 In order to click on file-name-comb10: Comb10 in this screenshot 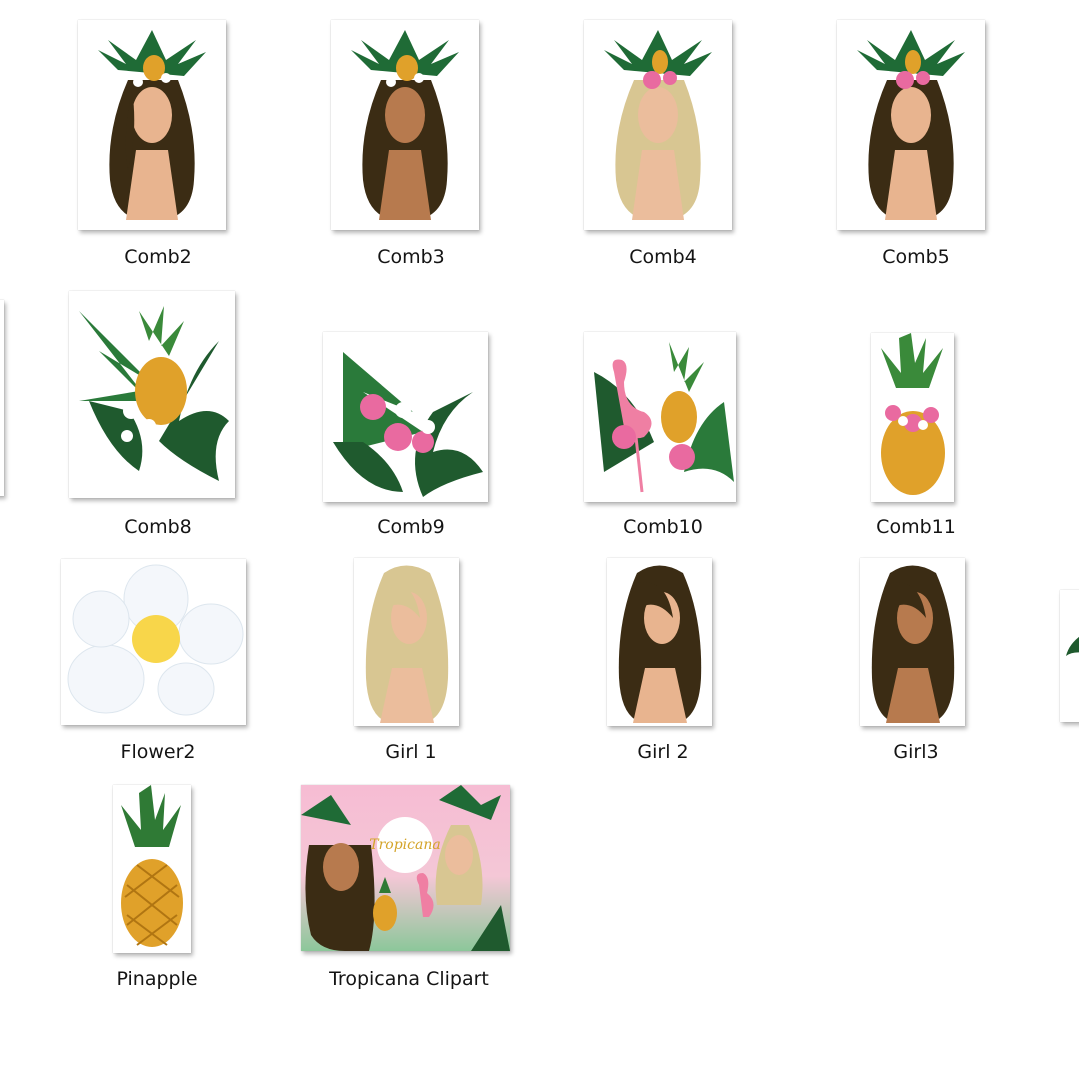, I will do `click(663, 527)`.